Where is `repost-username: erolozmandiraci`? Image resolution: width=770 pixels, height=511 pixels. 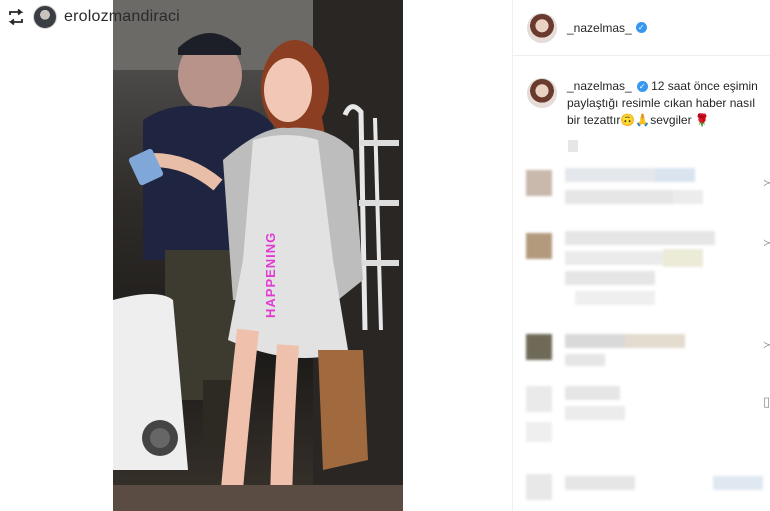 repost-username: erolozmandiraci is located at coordinates (122, 17).